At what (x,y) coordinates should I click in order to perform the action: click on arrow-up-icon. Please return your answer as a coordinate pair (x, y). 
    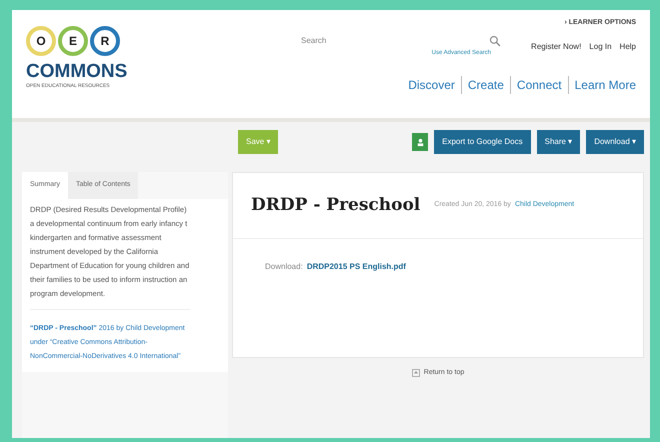
    Looking at the image, I should click on (416, 373).